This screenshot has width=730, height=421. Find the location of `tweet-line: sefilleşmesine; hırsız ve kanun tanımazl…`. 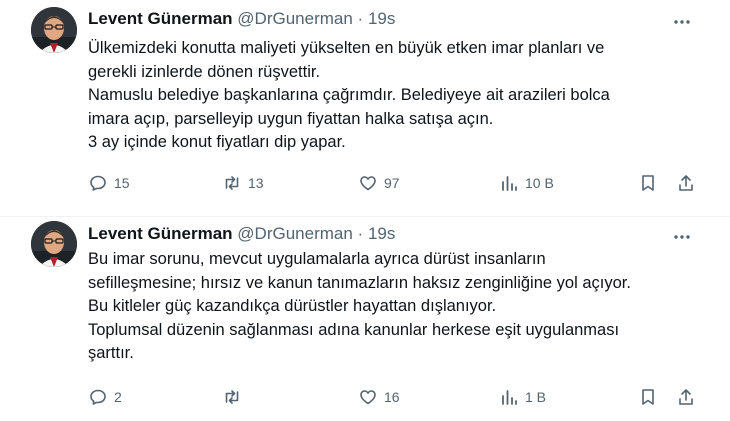

tweet-line: sefilleşmesine; hırsız ve kanun tanımazl… is located at coordinates (359, 282).